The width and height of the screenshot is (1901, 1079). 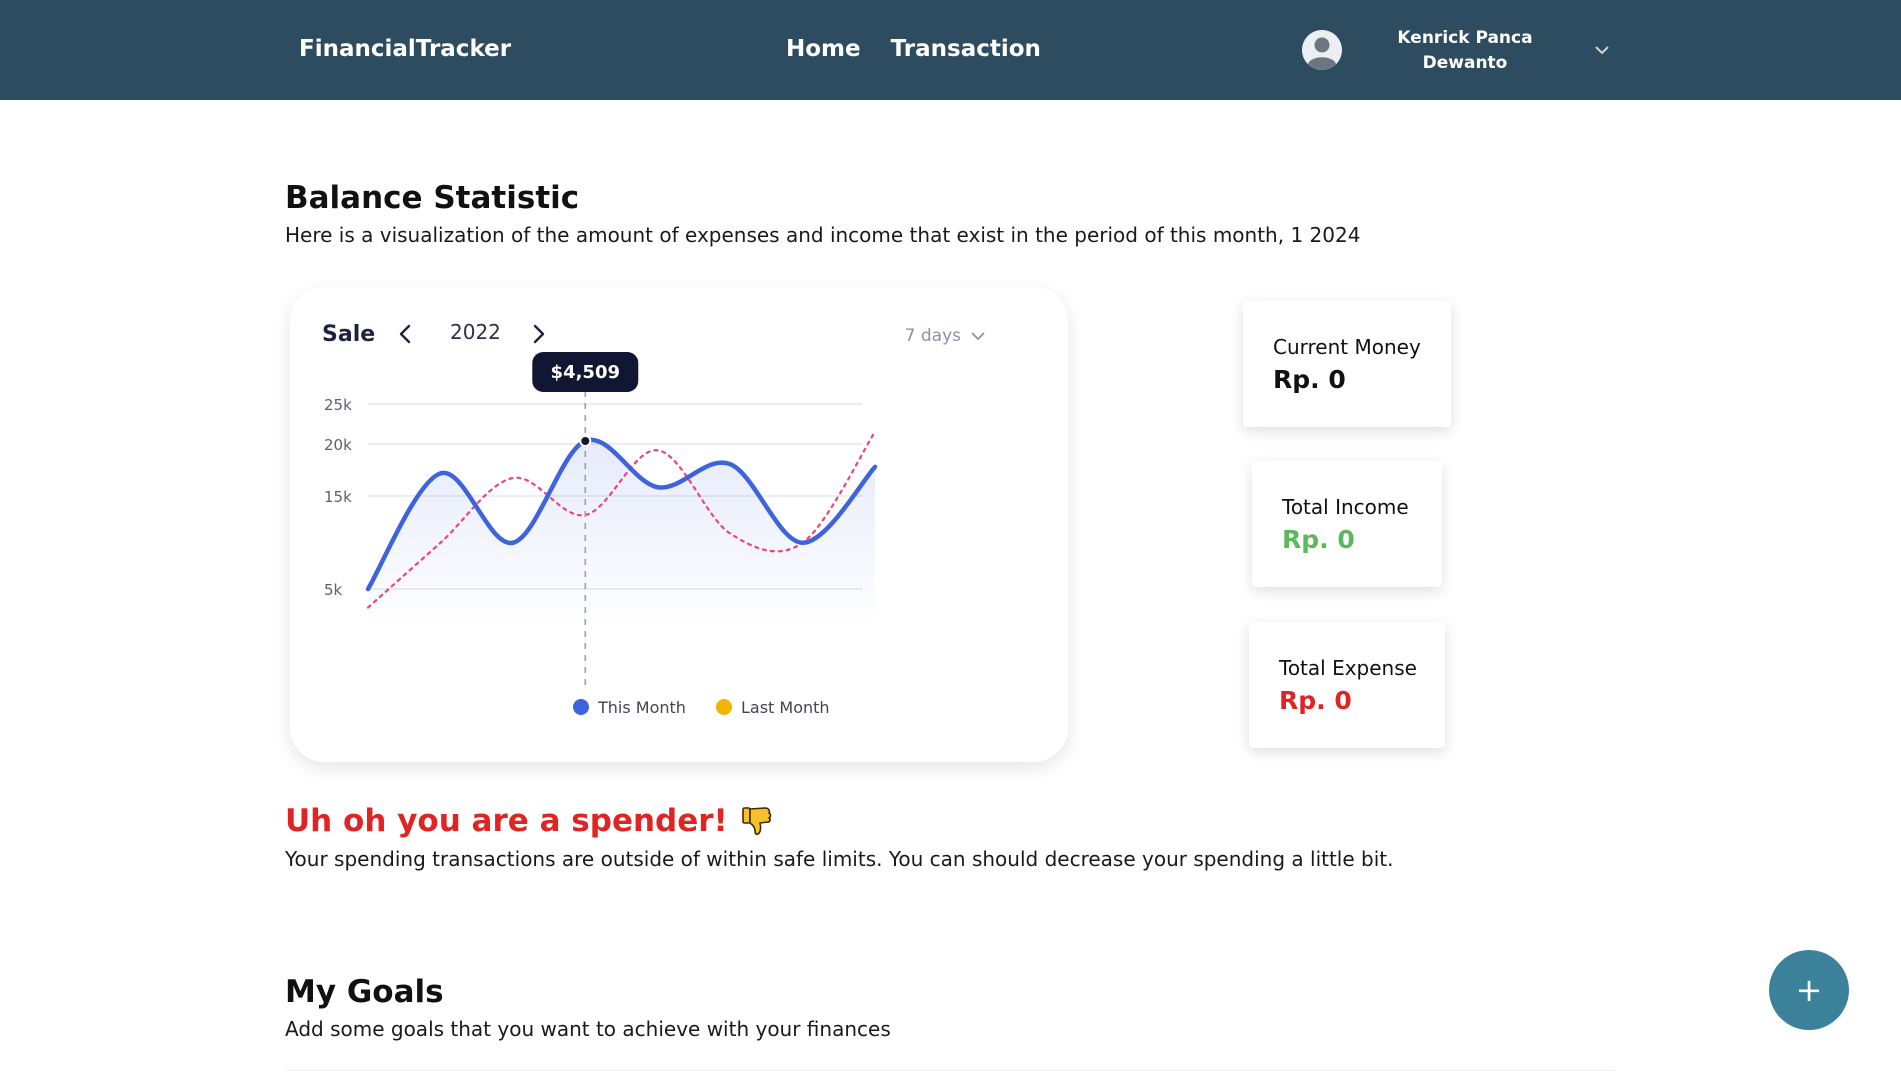 What do you see at coordinates (1322, 50) in the screenshot?
I see `user-avatar-icon` at bounding box center [1322, 50].